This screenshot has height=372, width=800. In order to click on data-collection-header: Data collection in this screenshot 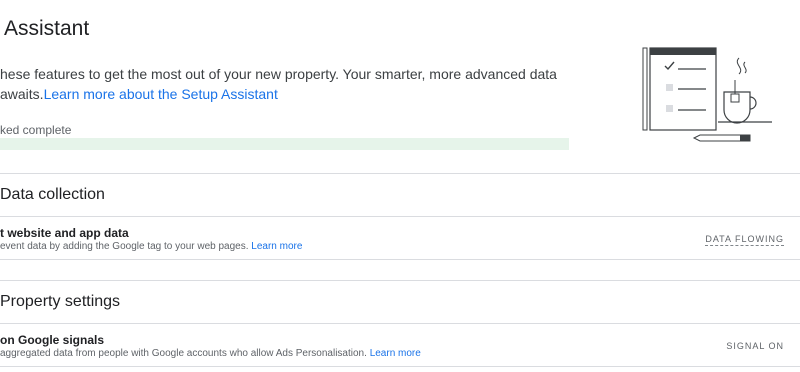, I will do `click(400, 195)`.